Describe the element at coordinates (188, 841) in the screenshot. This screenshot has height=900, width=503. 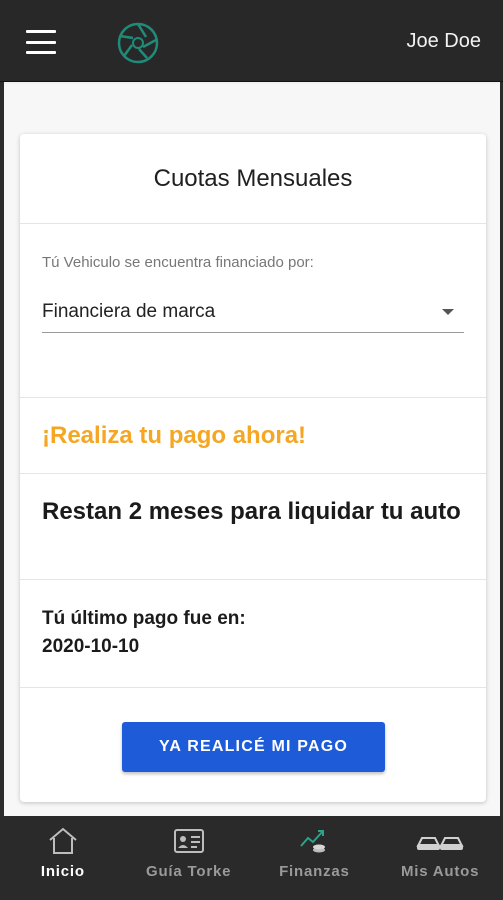
I see `id-card-icon` at that location.